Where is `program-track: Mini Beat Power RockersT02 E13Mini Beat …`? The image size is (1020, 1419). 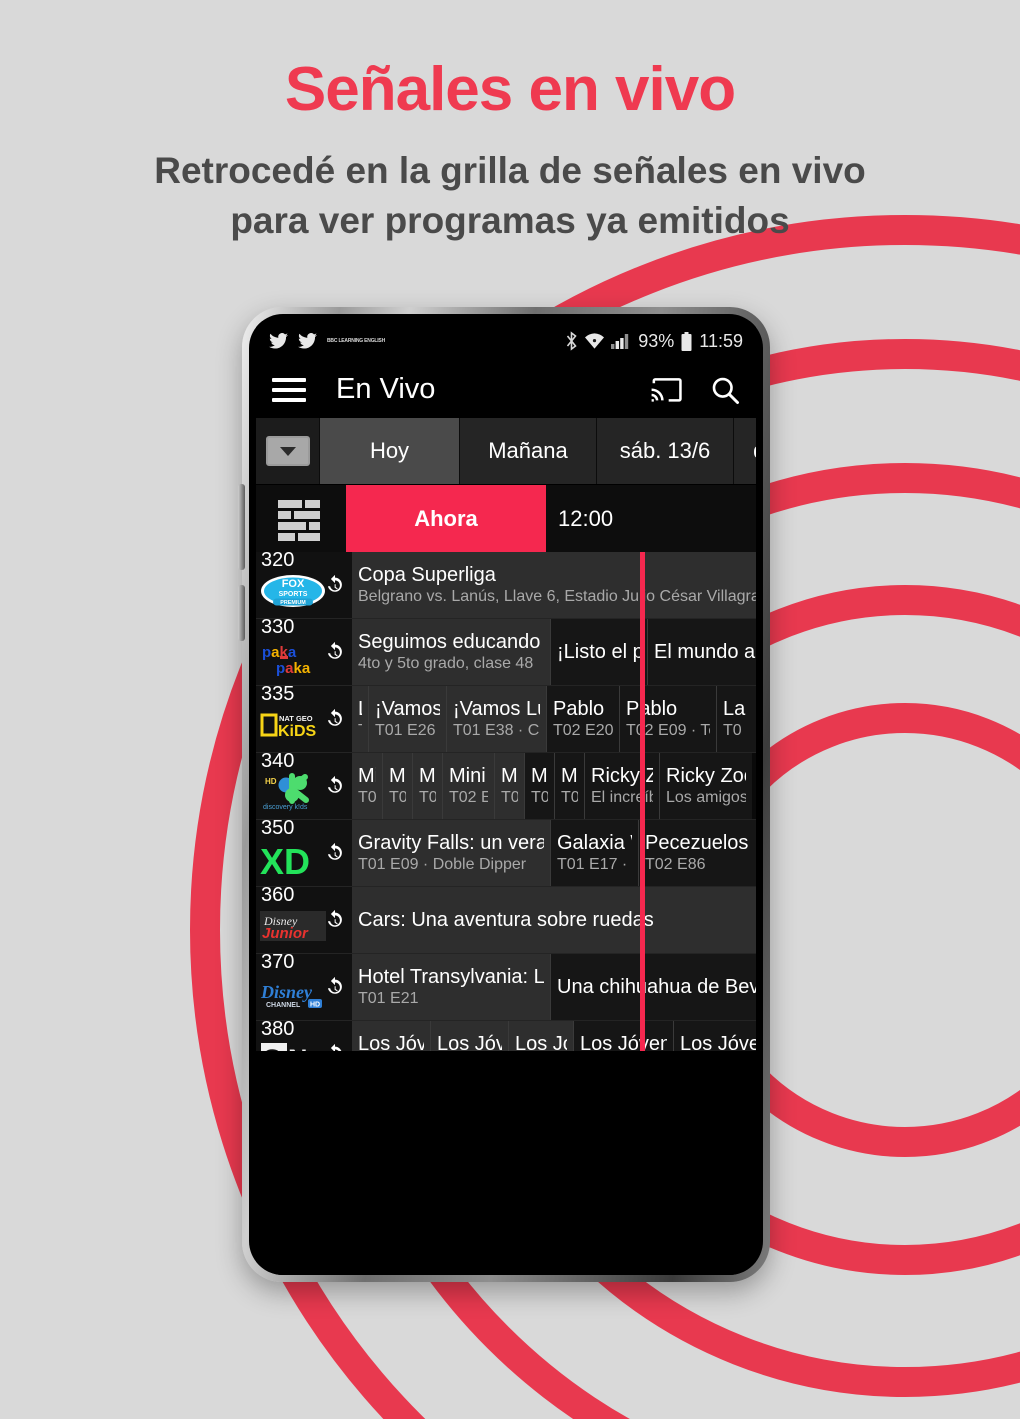
program-track: Mini Beat Power RockersT02 E13Mini Beat … is located at coordinates (554, 786).